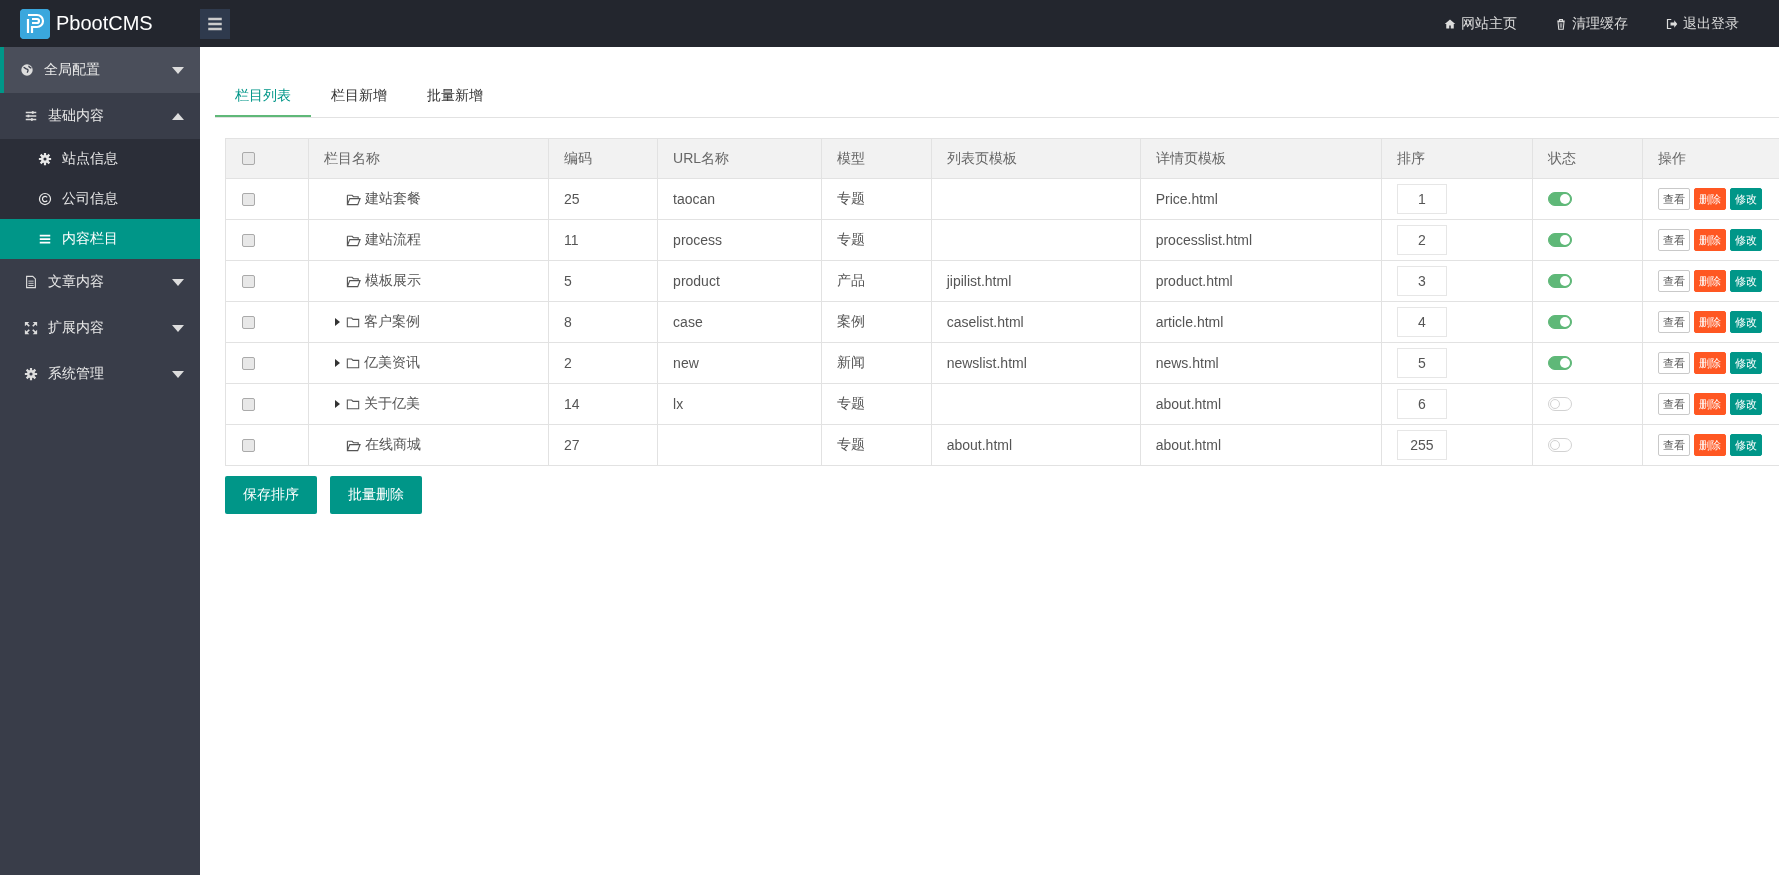 This screenshot has height=875, width=1779. What do you see at coordinates (1702, 23) in the screenshot?
I see `header-link: 退出登录` at bounding box center [1702, 23].